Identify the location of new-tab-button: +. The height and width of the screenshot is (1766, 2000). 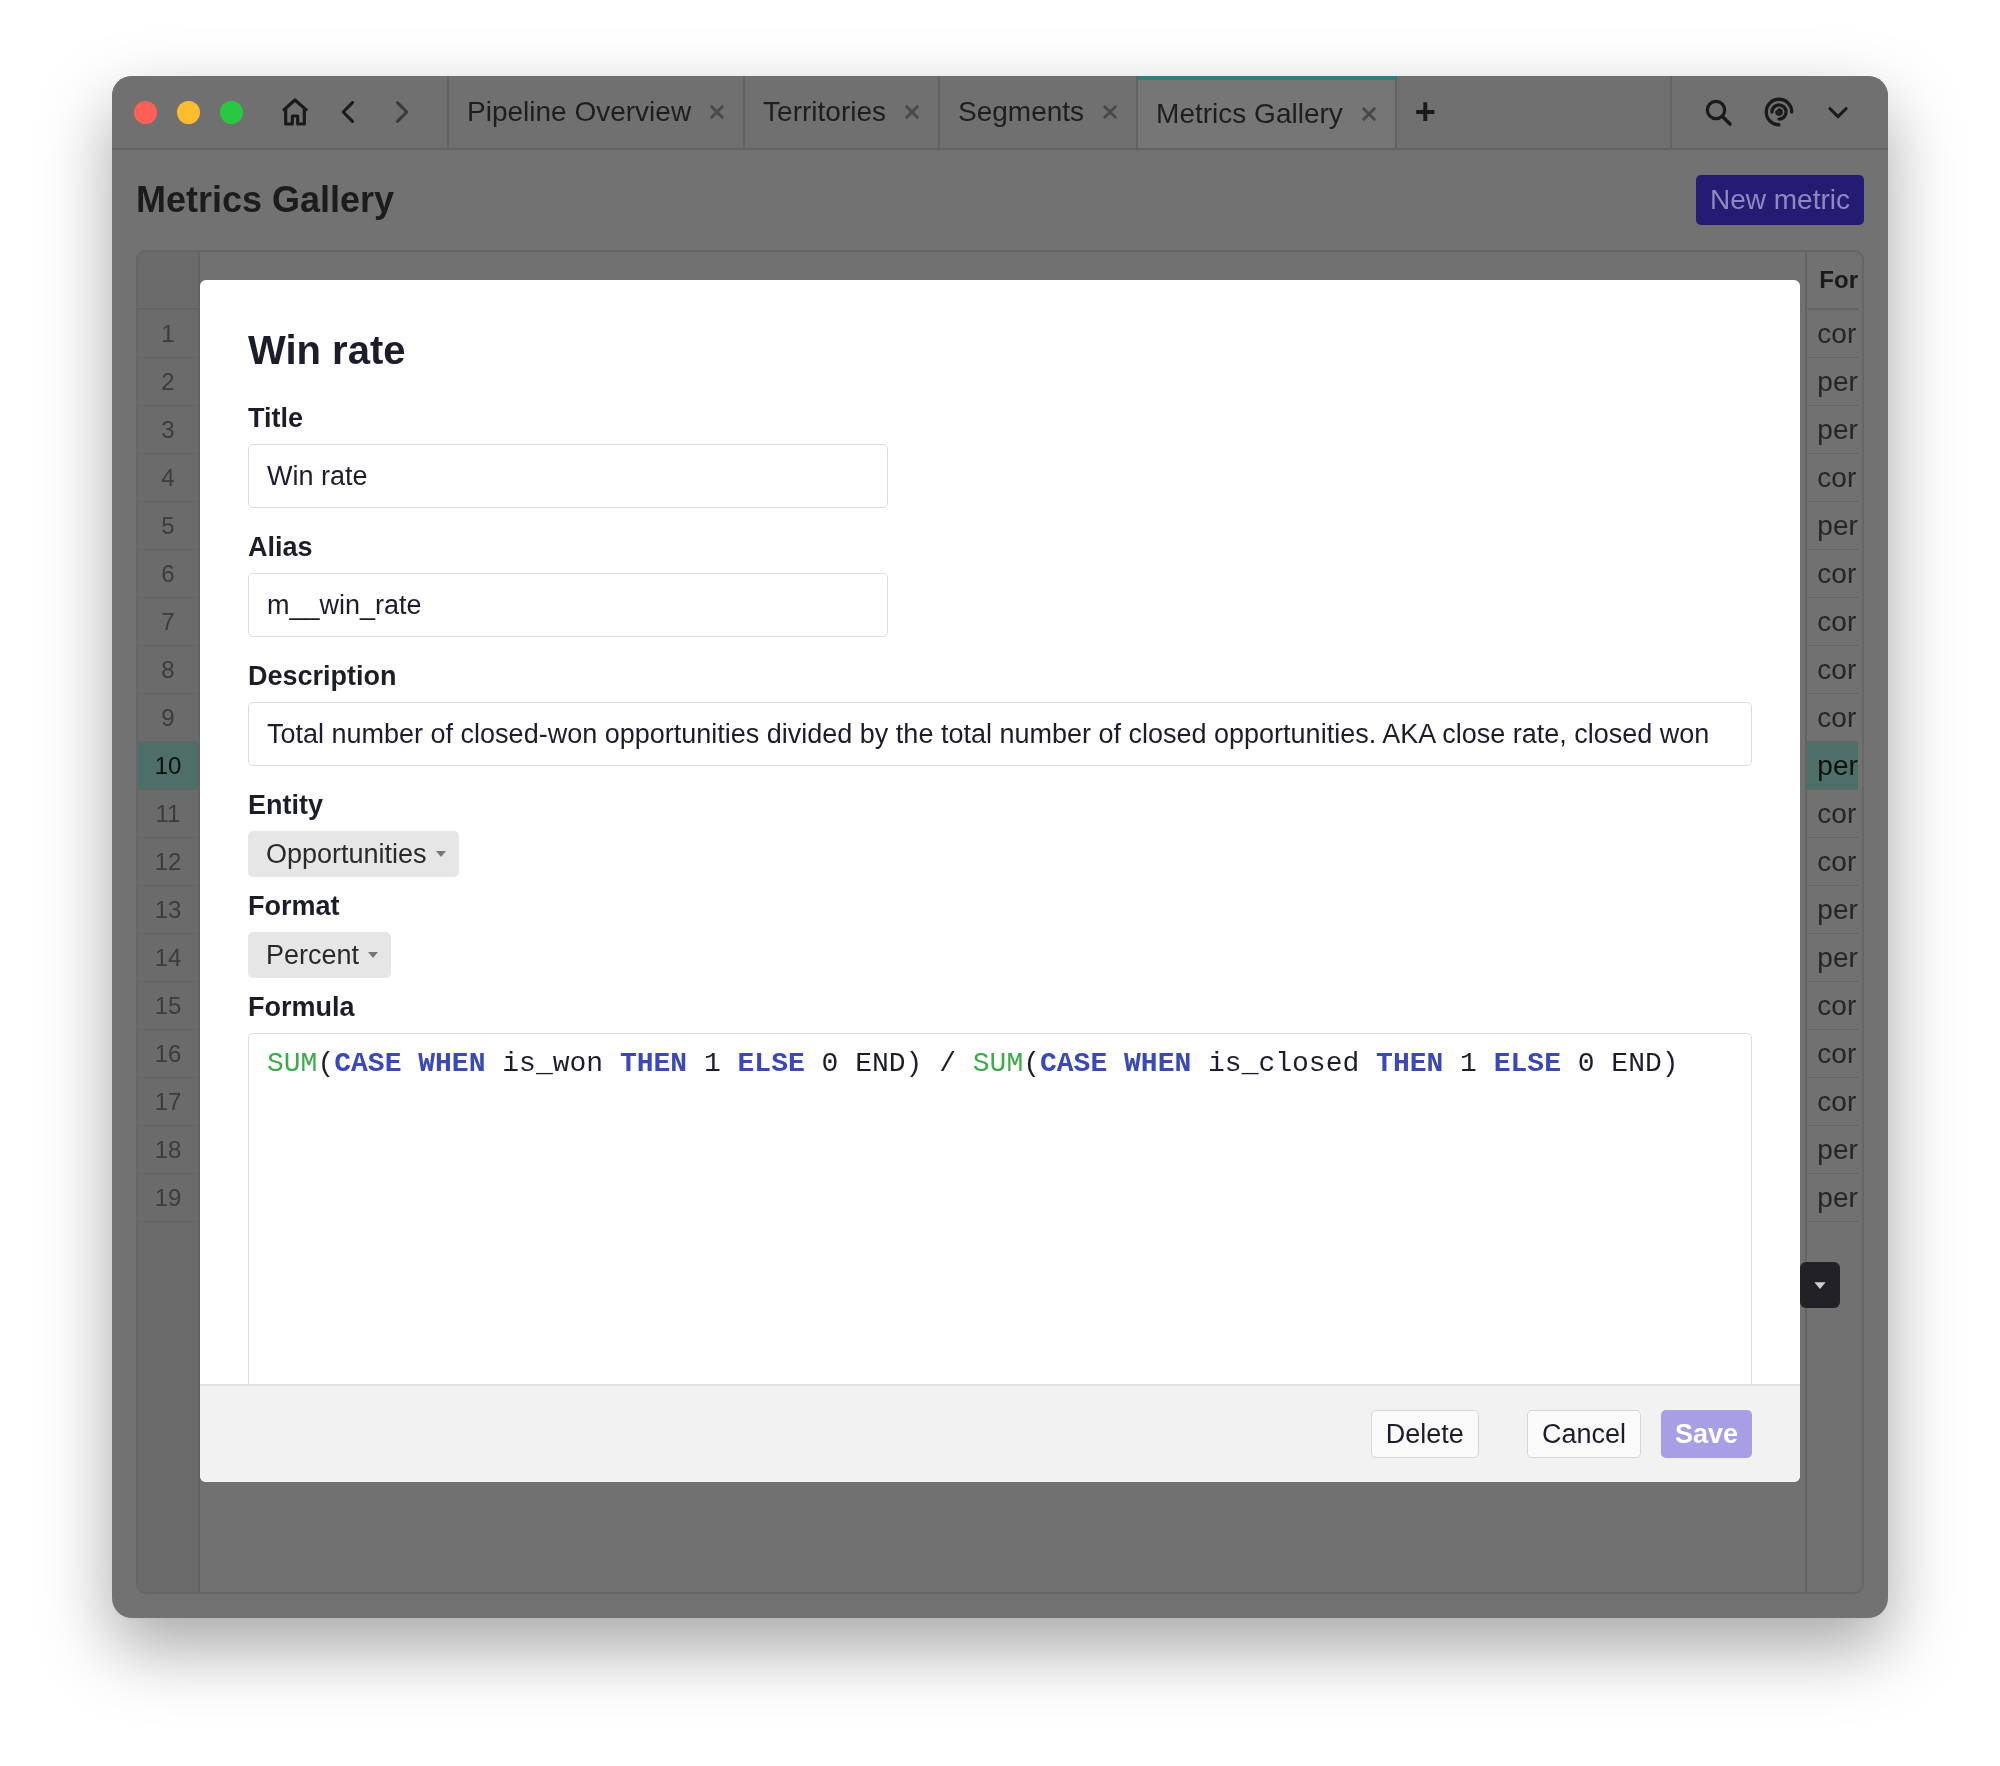
(1425, 112).